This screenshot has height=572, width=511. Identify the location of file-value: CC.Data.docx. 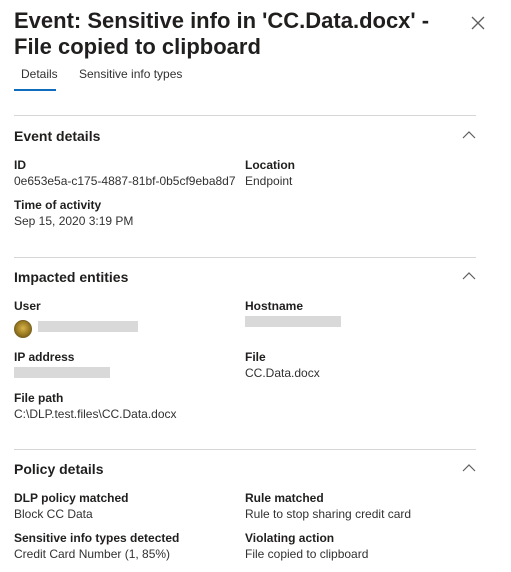
(282, 373).